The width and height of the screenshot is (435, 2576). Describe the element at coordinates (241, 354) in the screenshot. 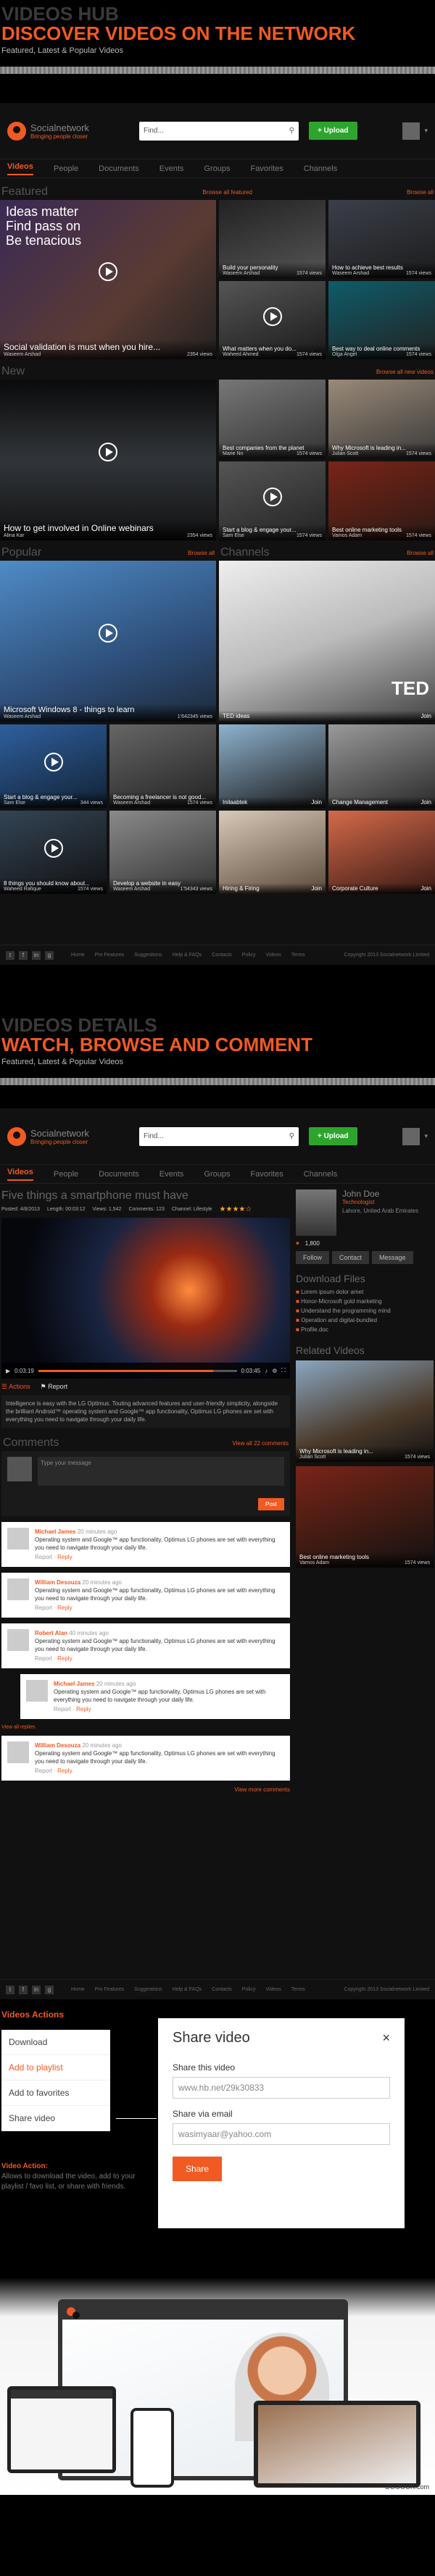

I see `tile-author: Waheed Ahmed` at that location.